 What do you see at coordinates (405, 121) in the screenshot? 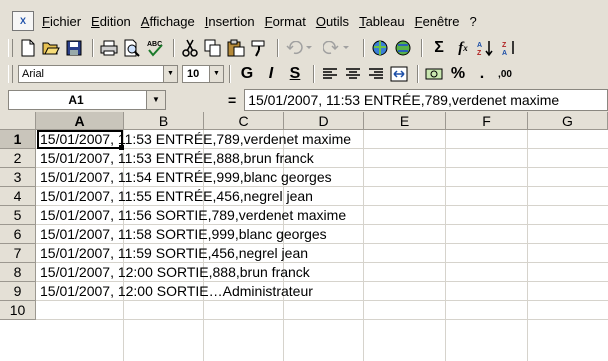
I see `column-header-e: E` at bounding box center [405, 121].